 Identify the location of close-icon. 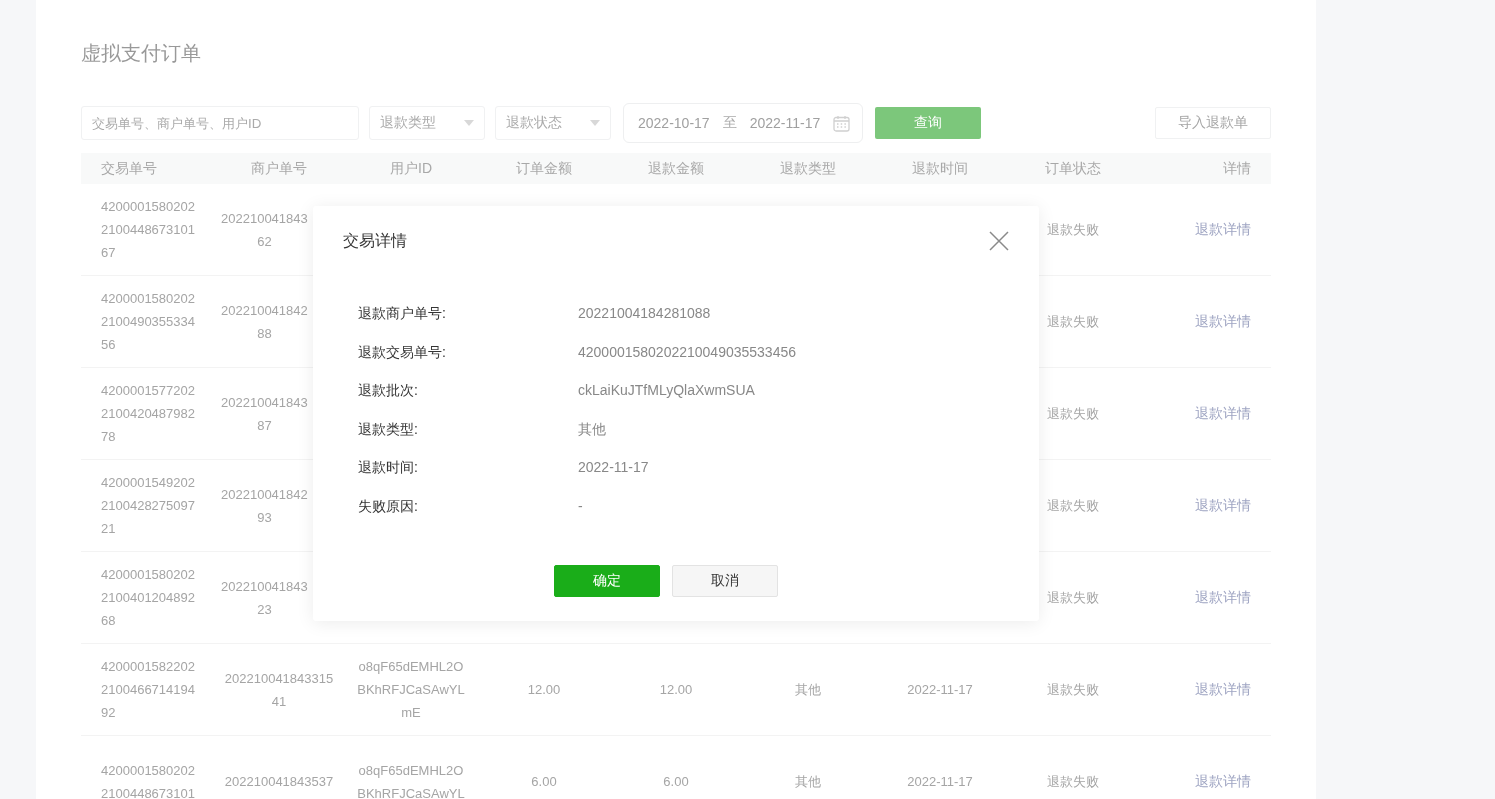
(999, 241).